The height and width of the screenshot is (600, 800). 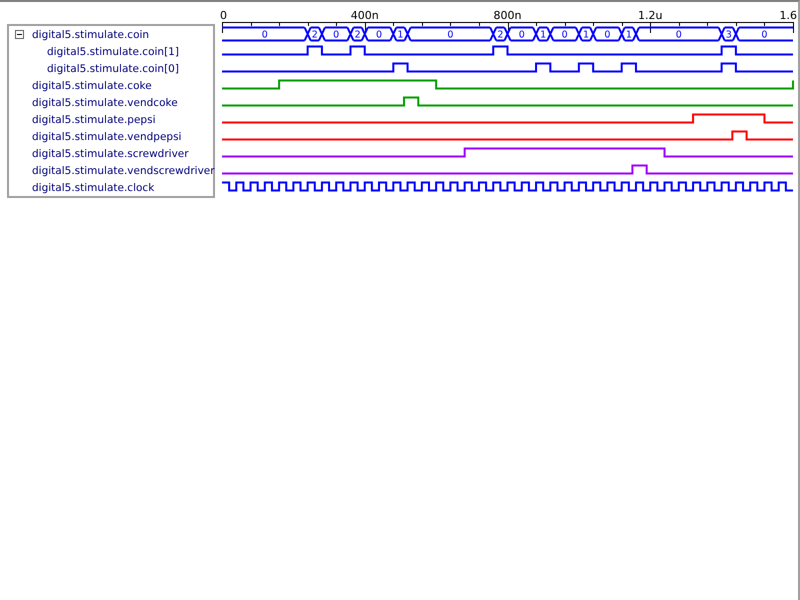 I want to click on signal-name: digital5.stimulate.coin[0], so click(x=113, y=68).